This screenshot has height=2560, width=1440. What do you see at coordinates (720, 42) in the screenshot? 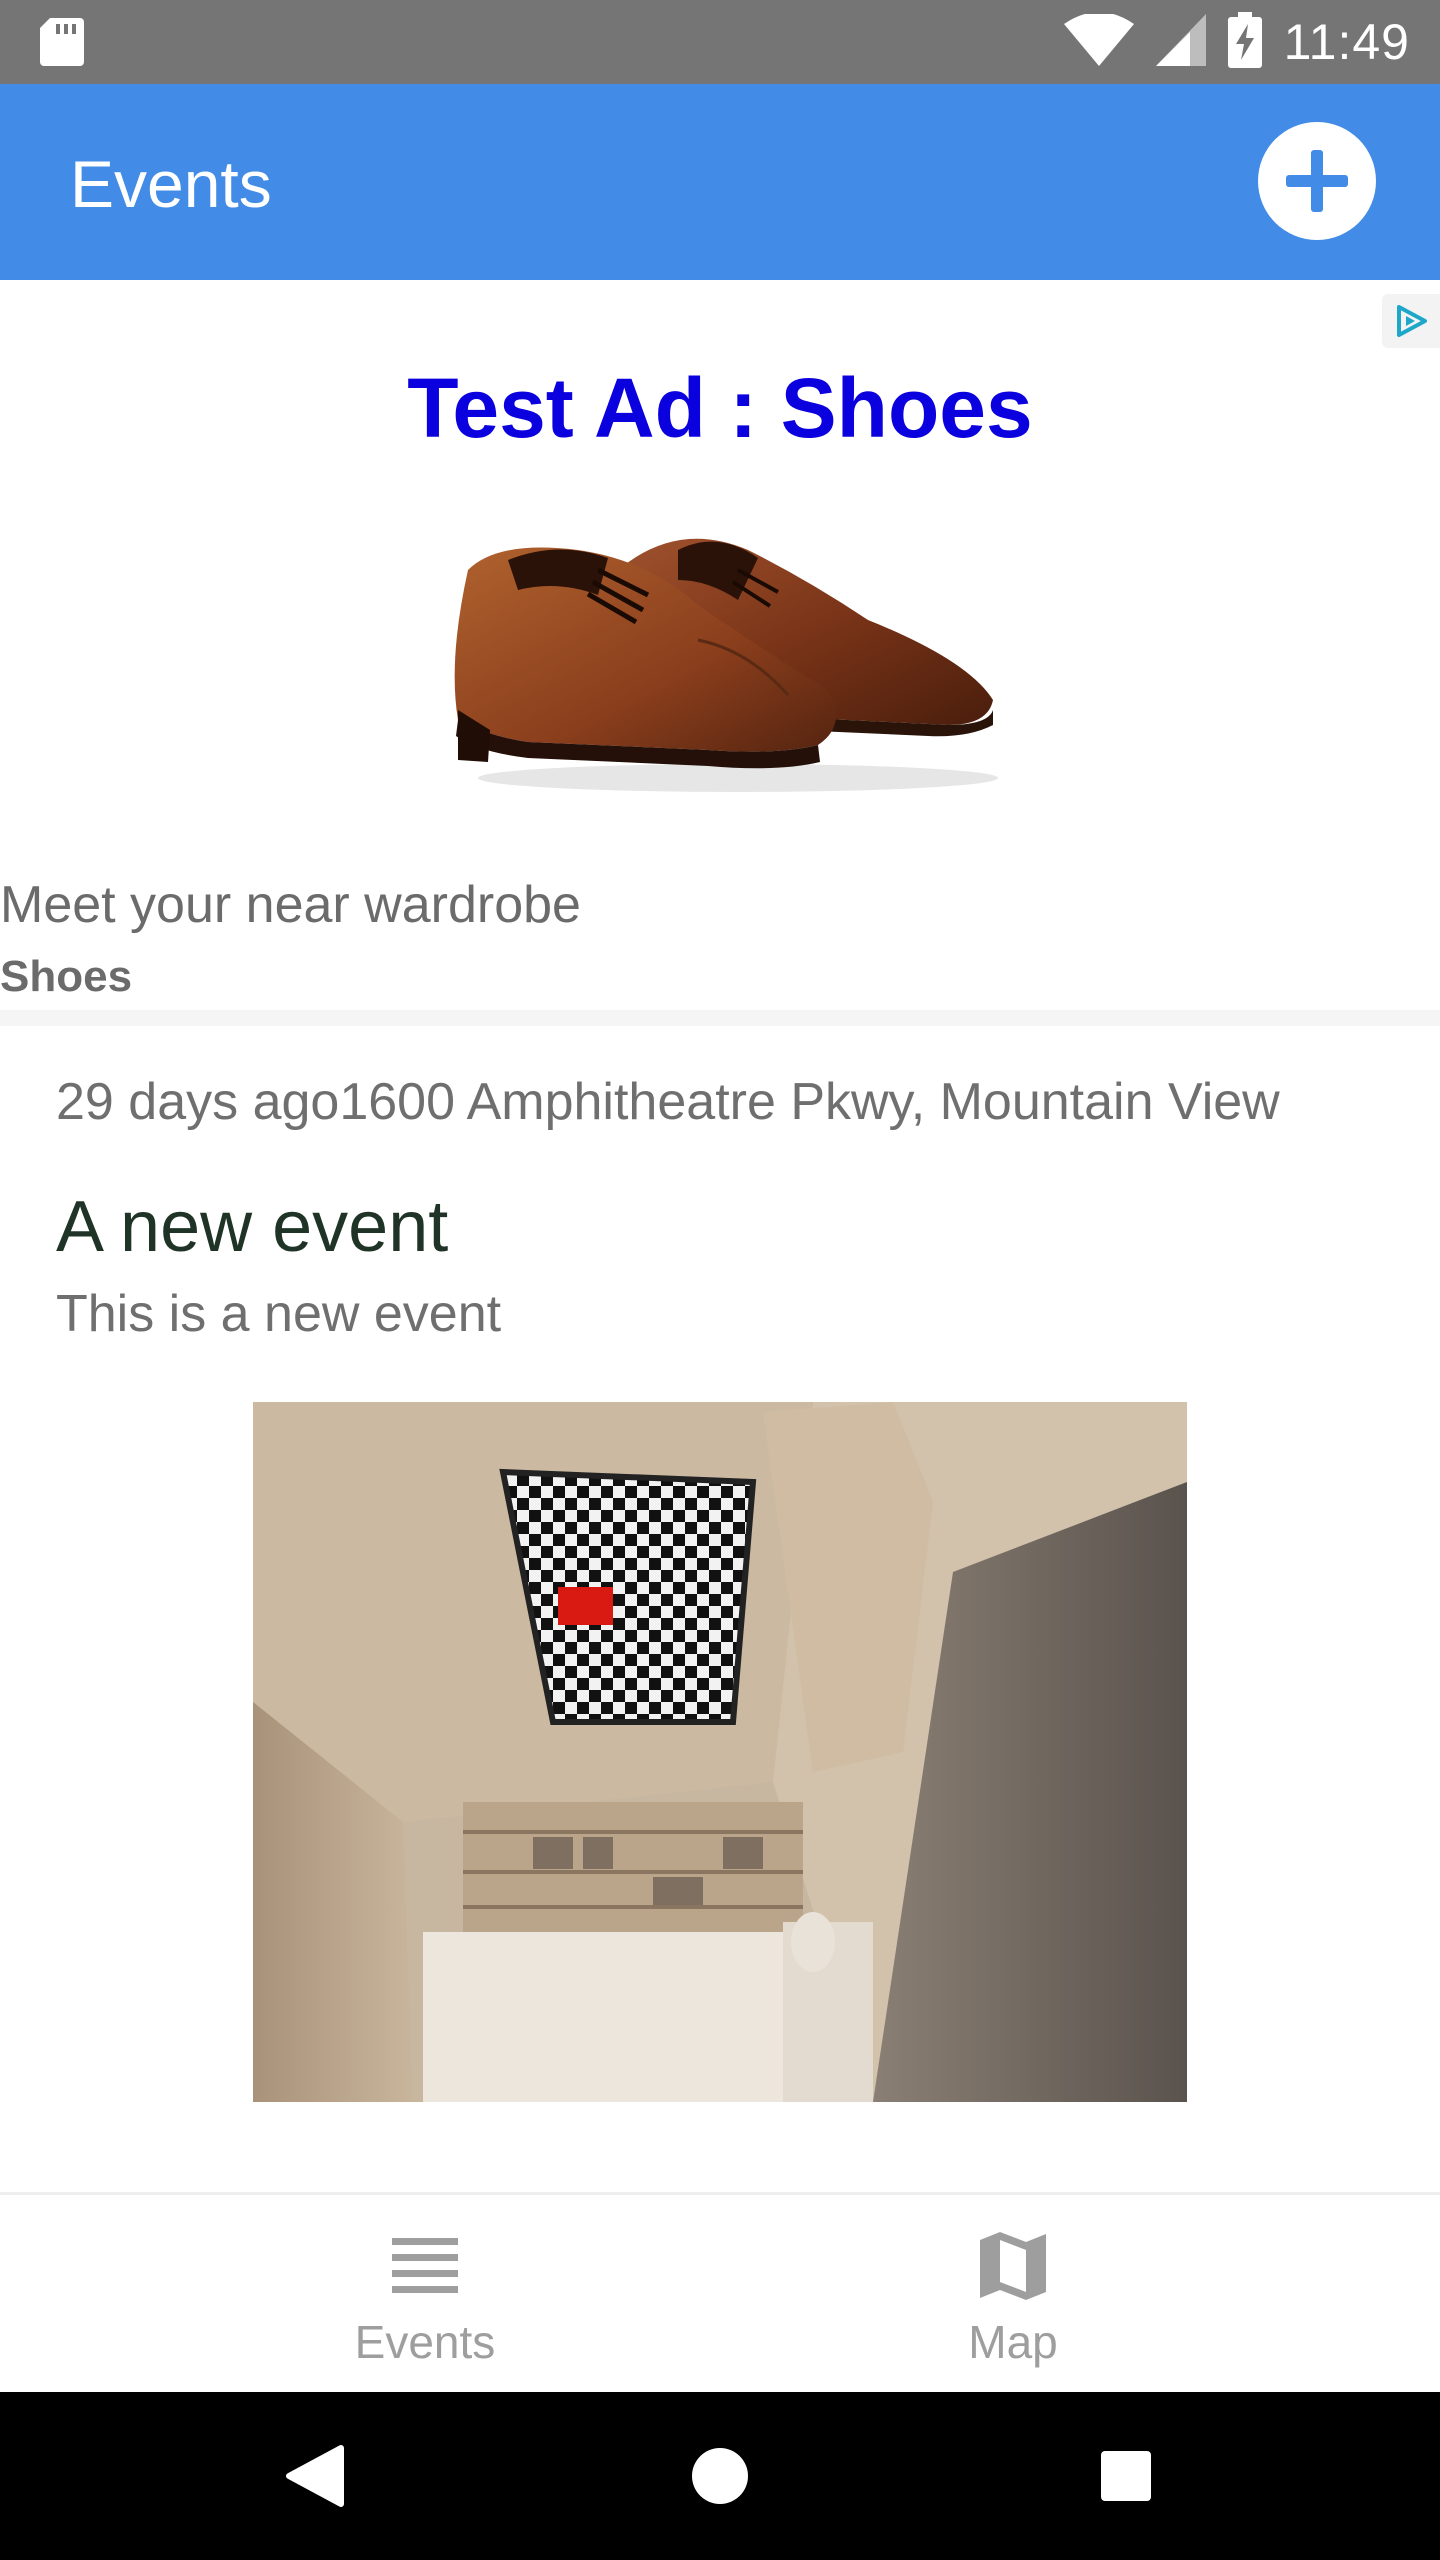
I see `status-bar: 11:49` at bounding box center [720, 42].